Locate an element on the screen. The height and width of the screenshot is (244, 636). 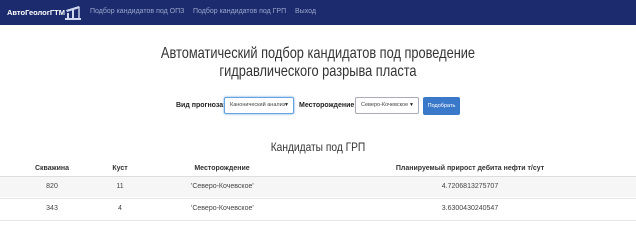
oilfield-select: Северо-Кочевское ▼ is located at coordinates (387, 105).